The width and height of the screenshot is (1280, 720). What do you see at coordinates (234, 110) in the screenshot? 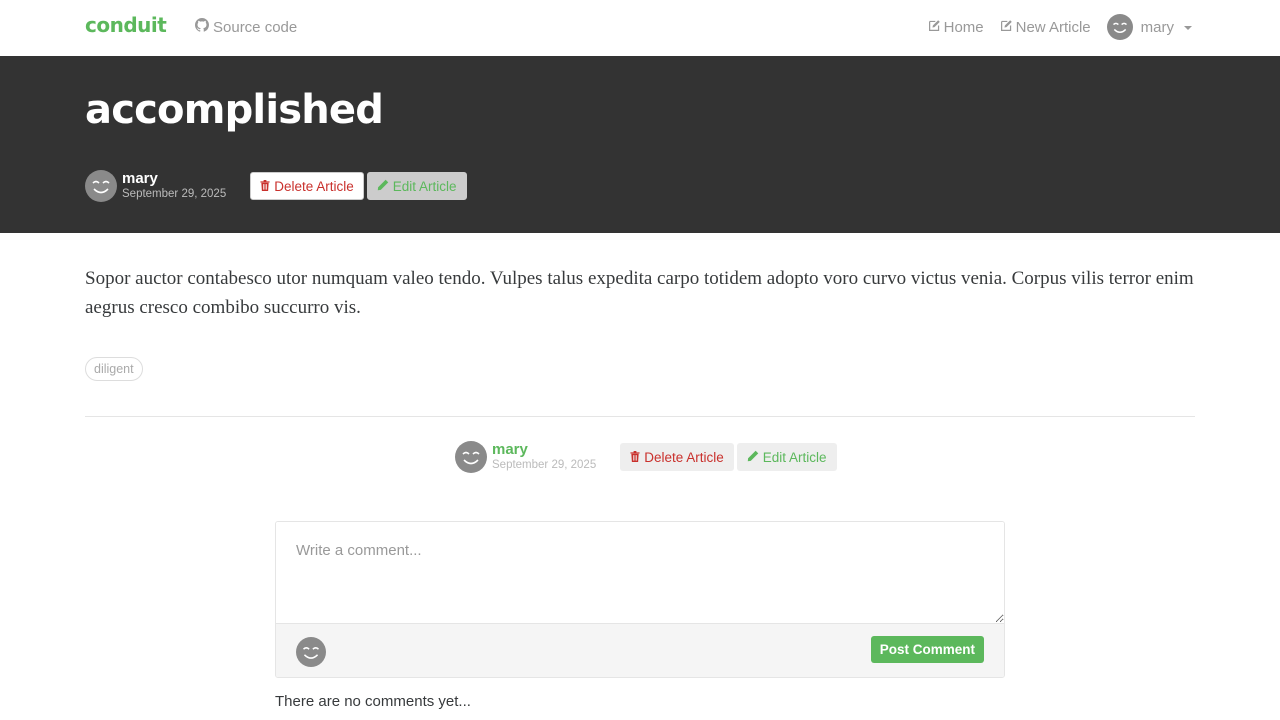
I see `article-title: accomplished` at bounding box center [234, 110].